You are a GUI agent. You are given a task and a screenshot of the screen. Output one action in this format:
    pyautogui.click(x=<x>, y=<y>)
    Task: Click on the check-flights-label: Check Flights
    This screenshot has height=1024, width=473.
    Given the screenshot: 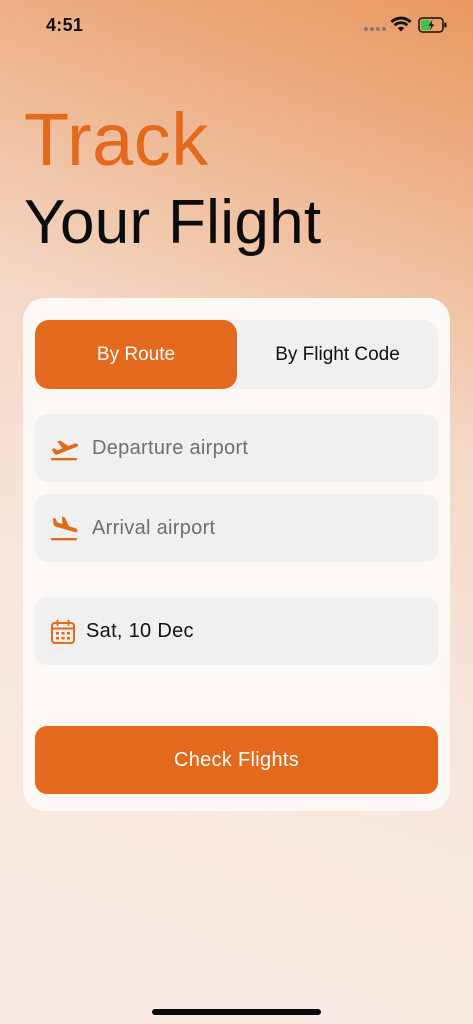 What is the action you would take?
    pyautogui.click(x=236, y=759)
    